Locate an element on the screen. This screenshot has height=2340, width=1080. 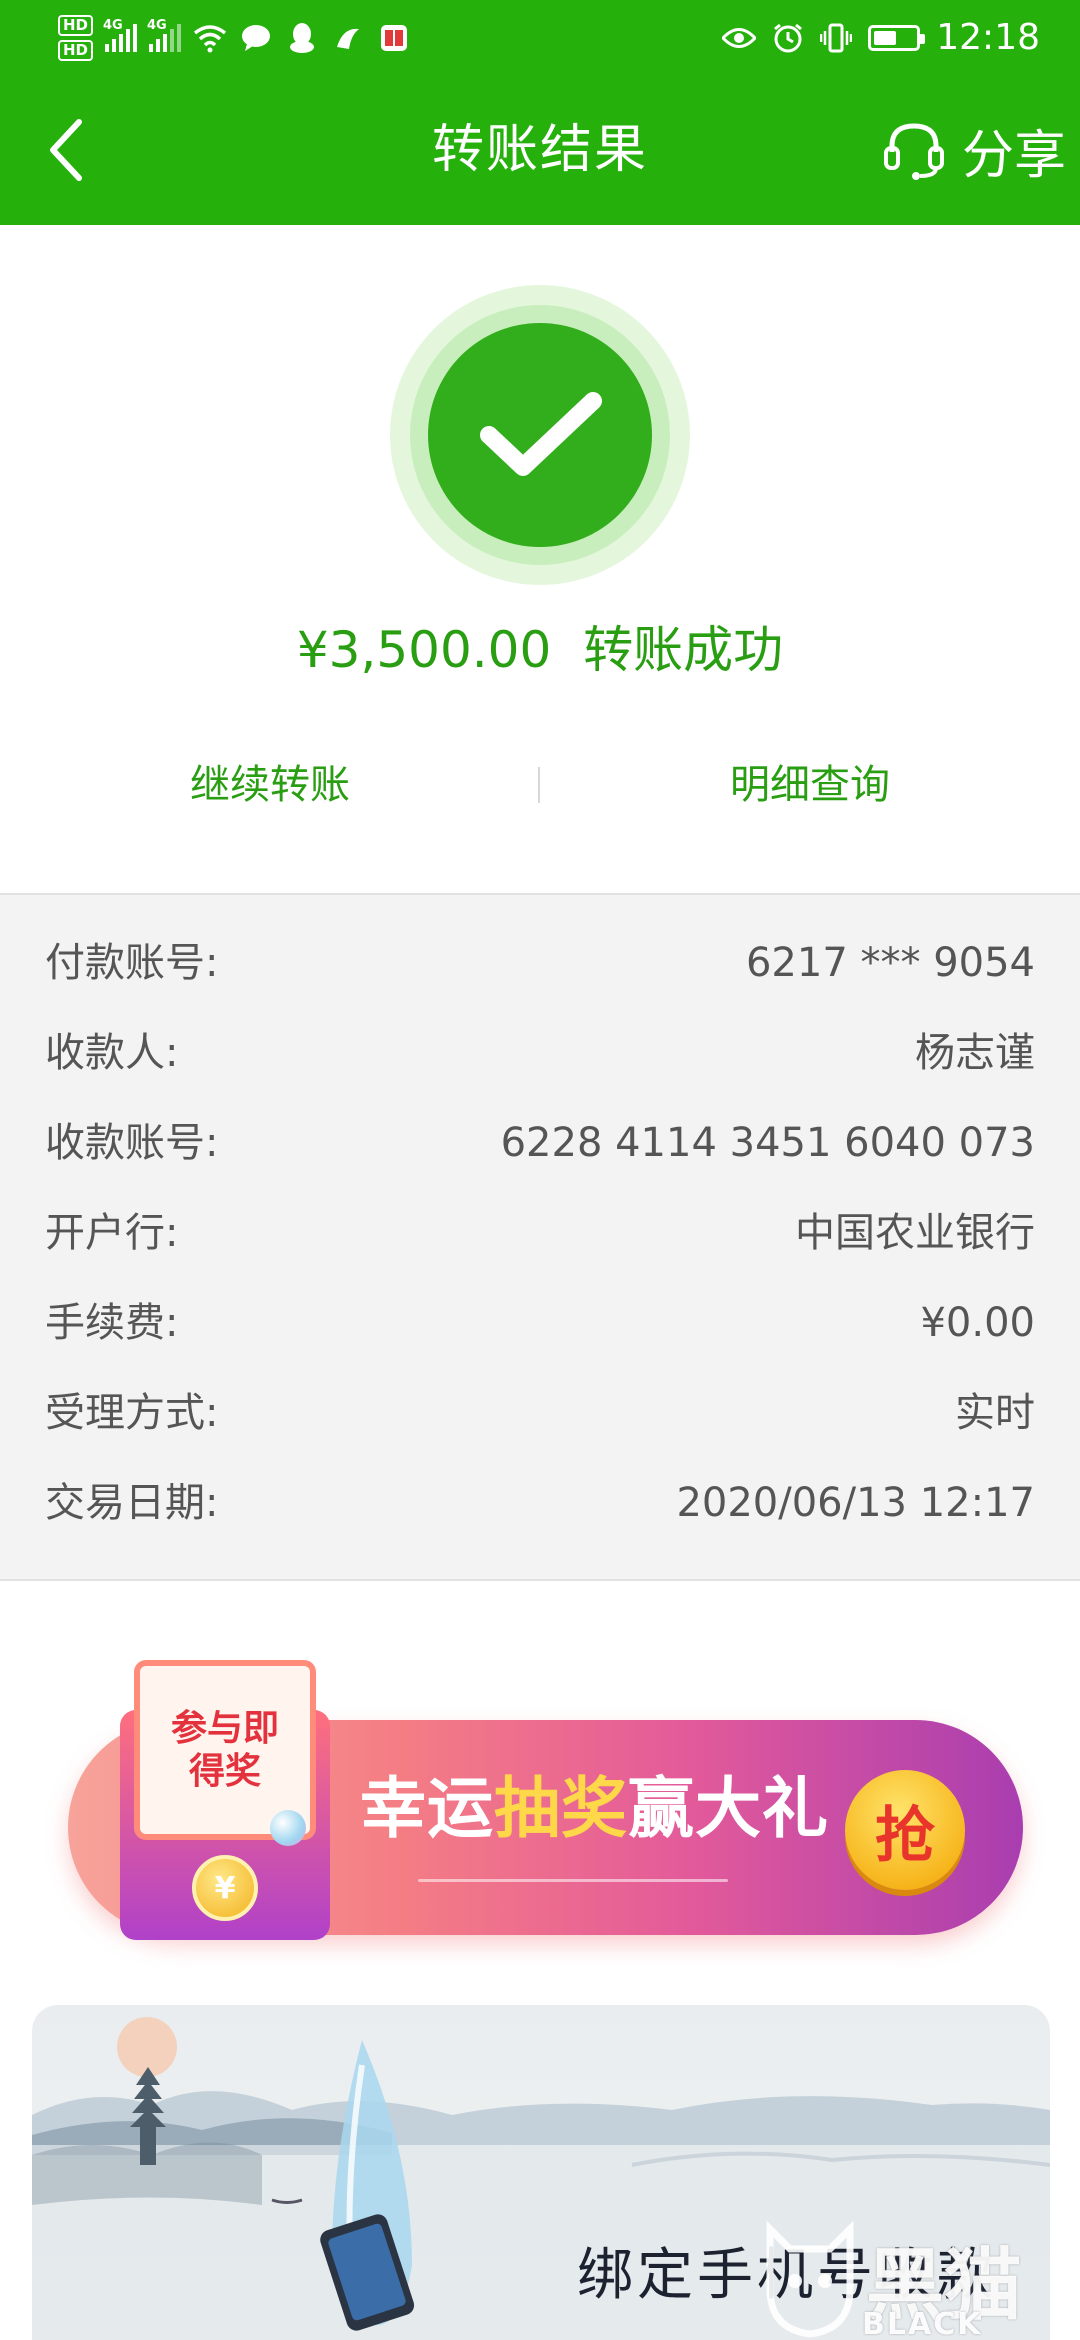
nav-bar: 转账结果 分享 is located at coordinates (540, 150).